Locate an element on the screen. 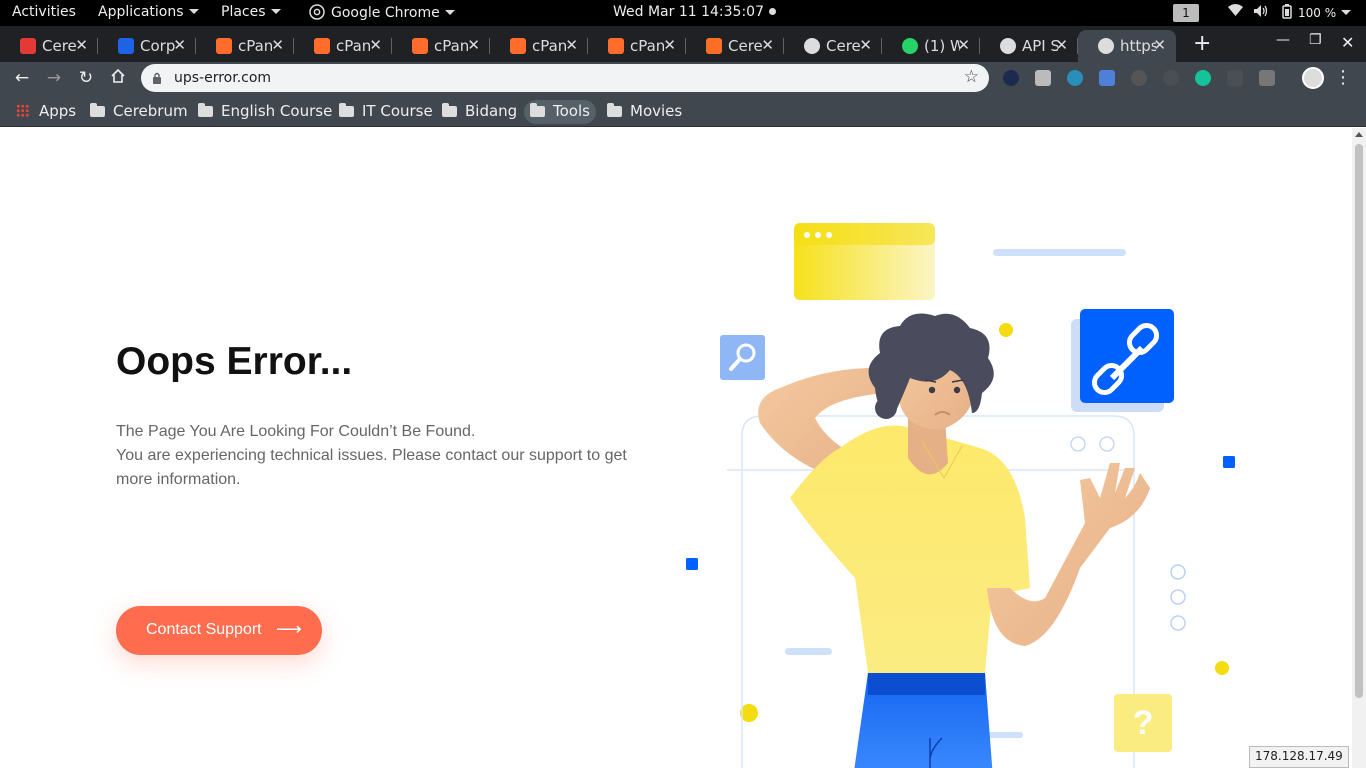 This screenshot has width=1366, height=768. bookmark-folder-movies: Movies is located at coordinates (644, 112).